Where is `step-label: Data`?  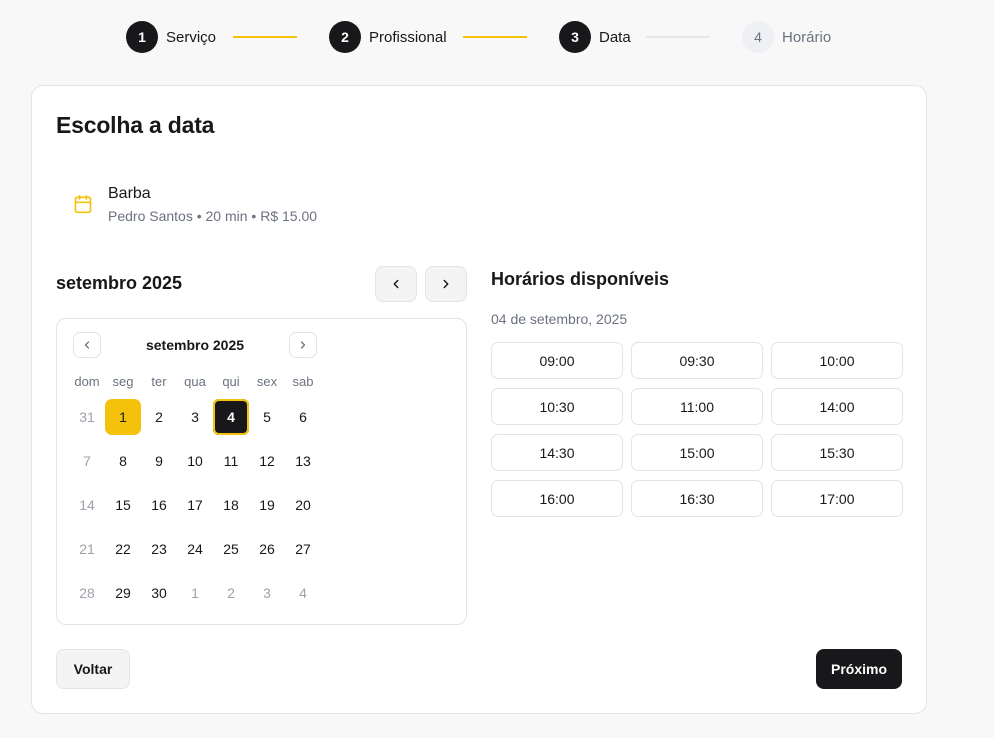
step-label: Data is located at coordinates (615, 37).